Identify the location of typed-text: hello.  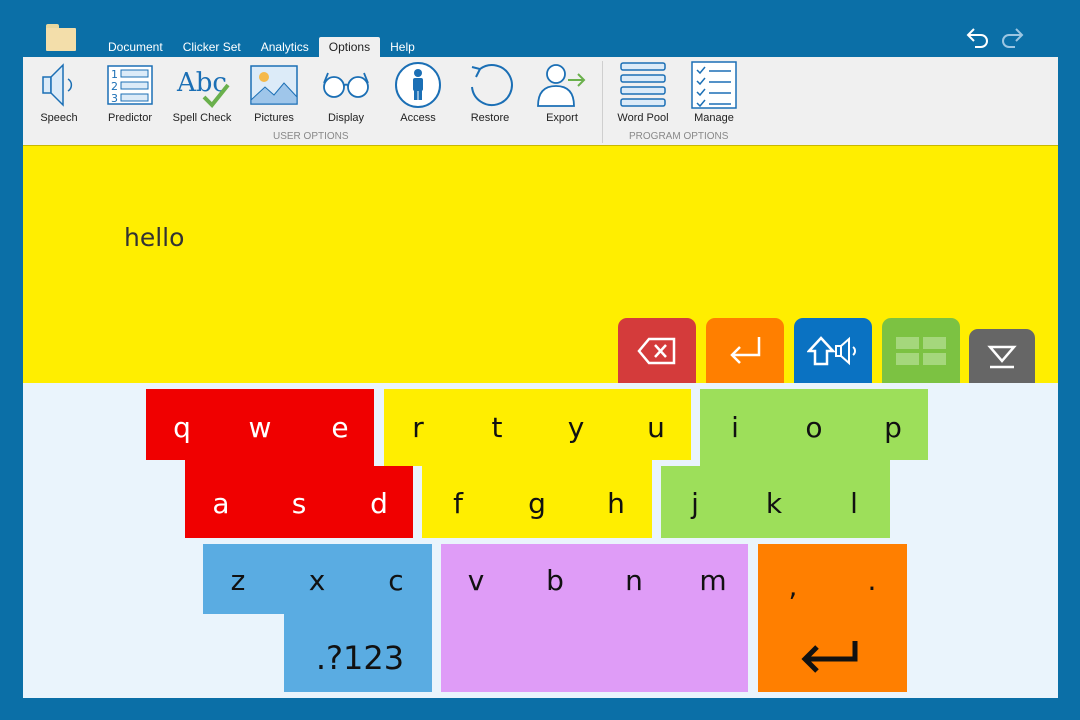
(154, 237).